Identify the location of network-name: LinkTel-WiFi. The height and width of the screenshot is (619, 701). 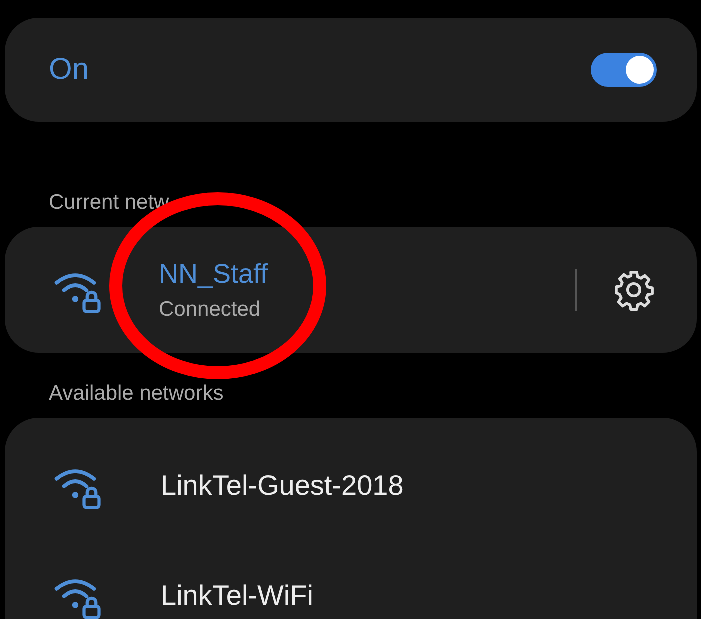
(237, 596).